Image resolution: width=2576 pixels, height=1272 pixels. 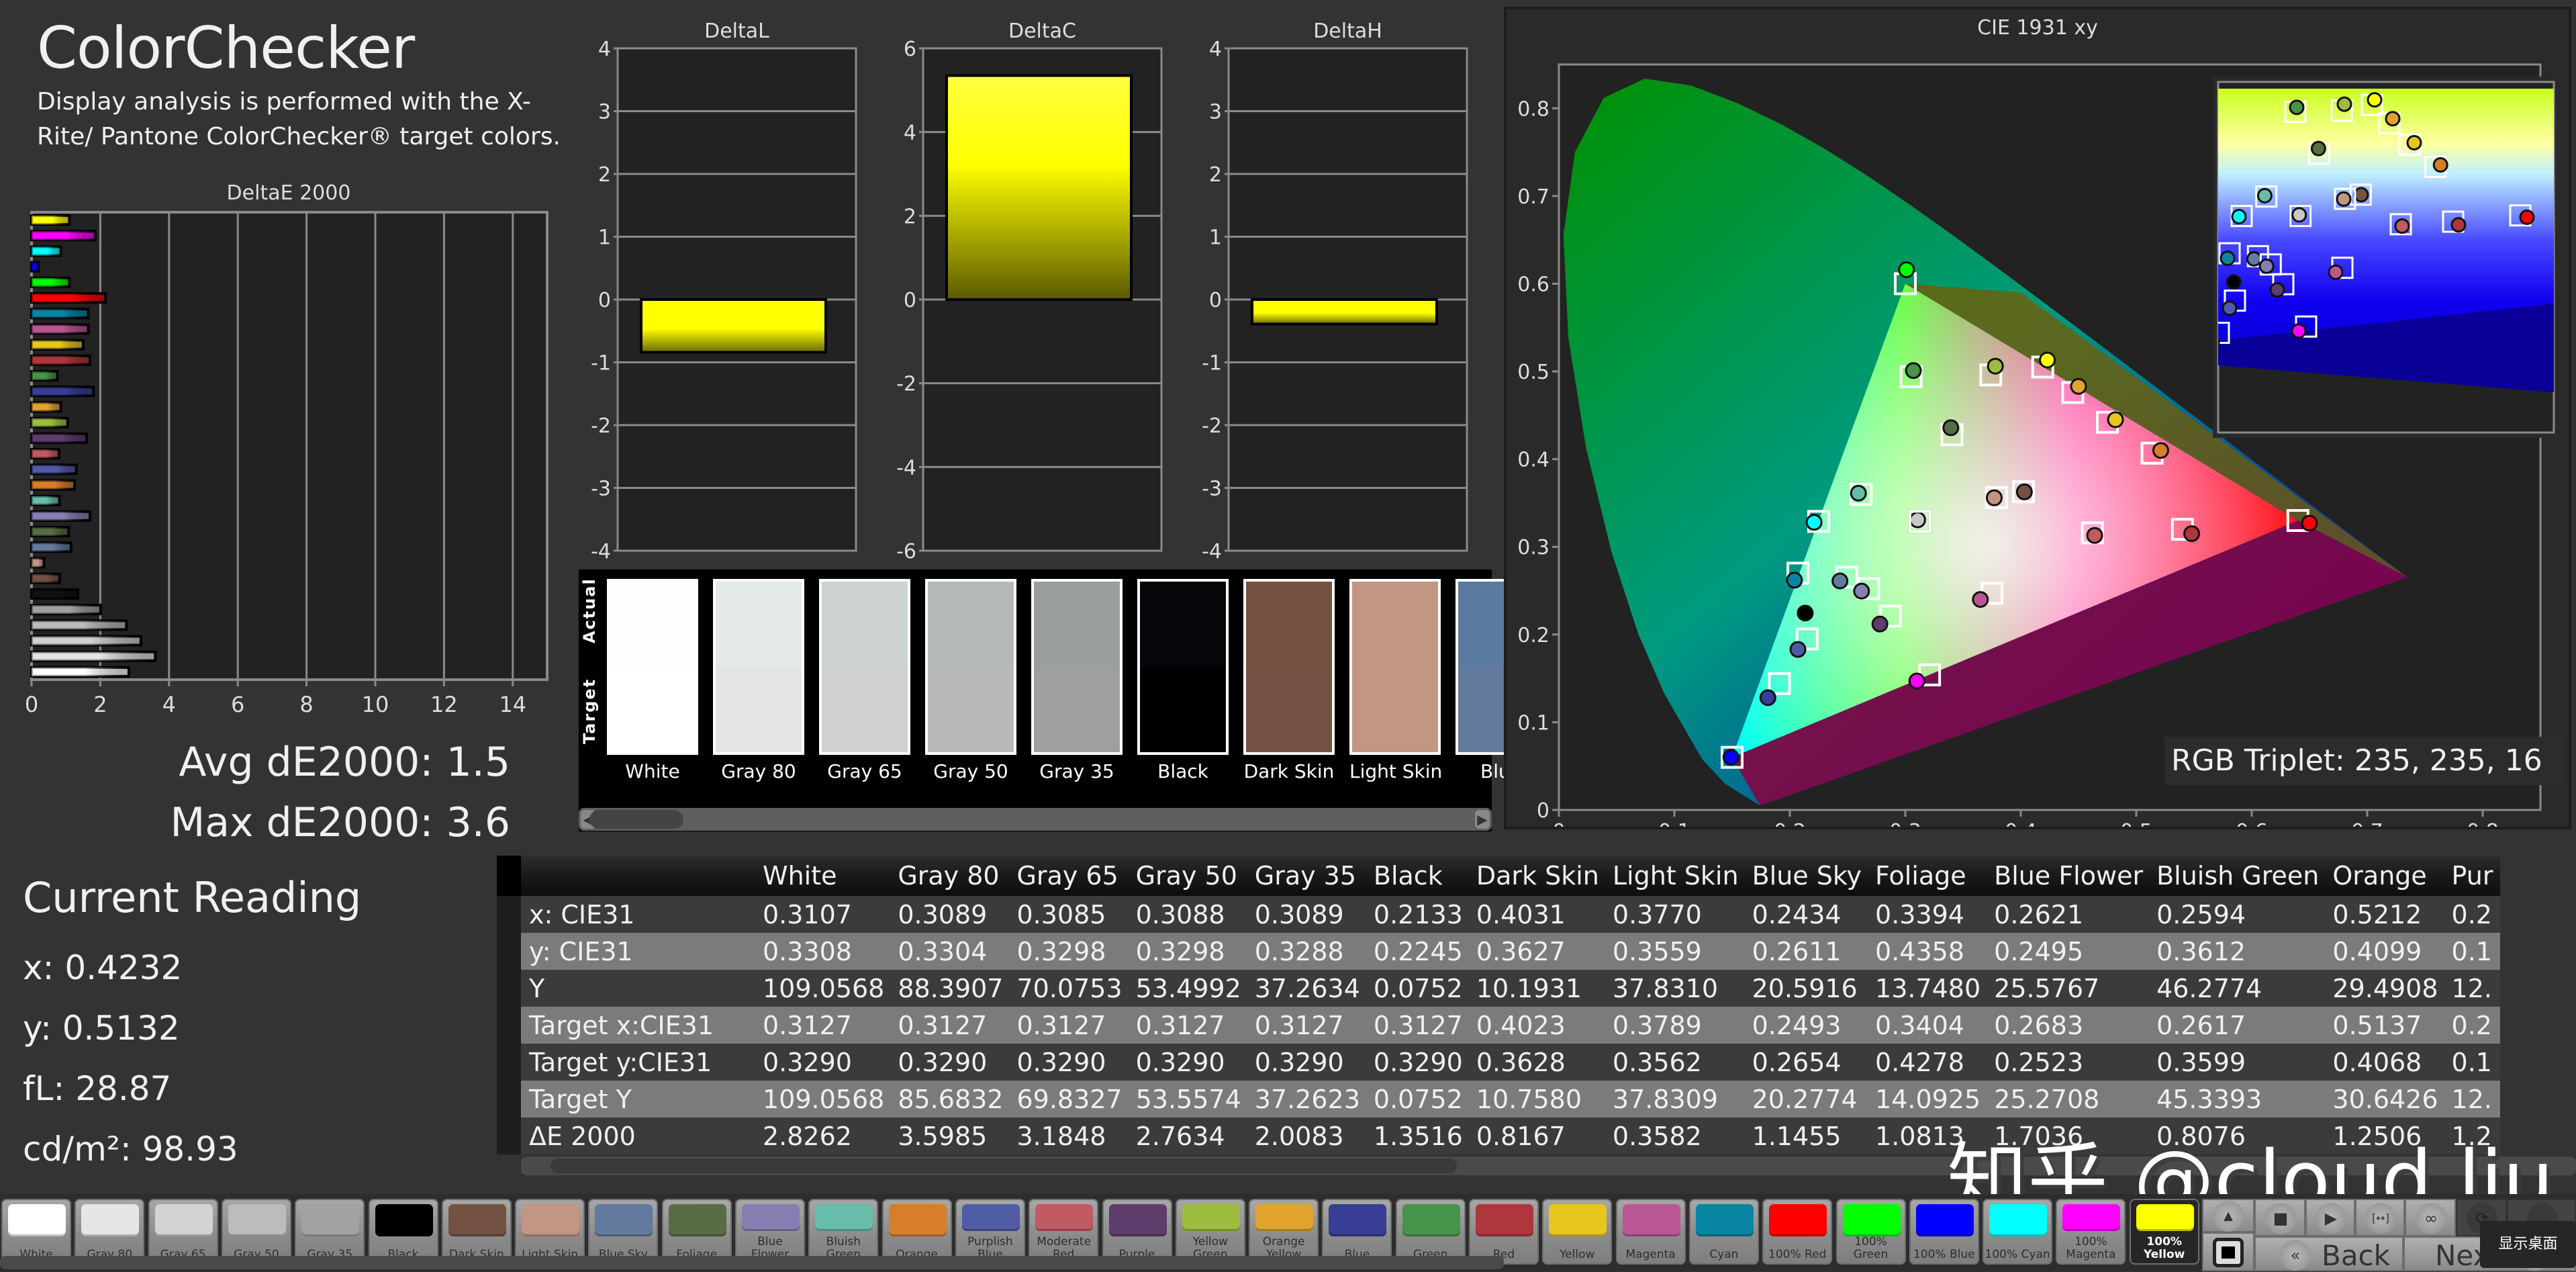 I want to click on table-cell: 0.2493, so click(x=1807, y=1025).